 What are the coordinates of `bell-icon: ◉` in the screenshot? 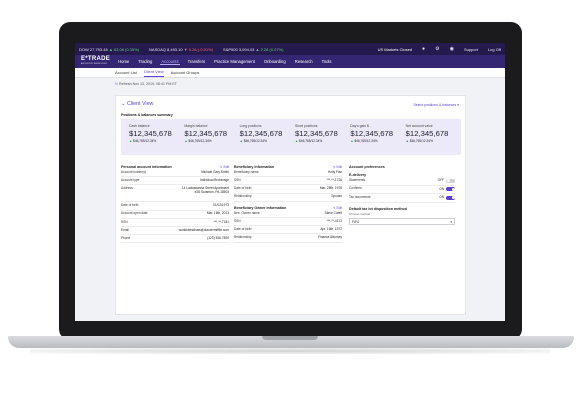 It's located at (452, 49).